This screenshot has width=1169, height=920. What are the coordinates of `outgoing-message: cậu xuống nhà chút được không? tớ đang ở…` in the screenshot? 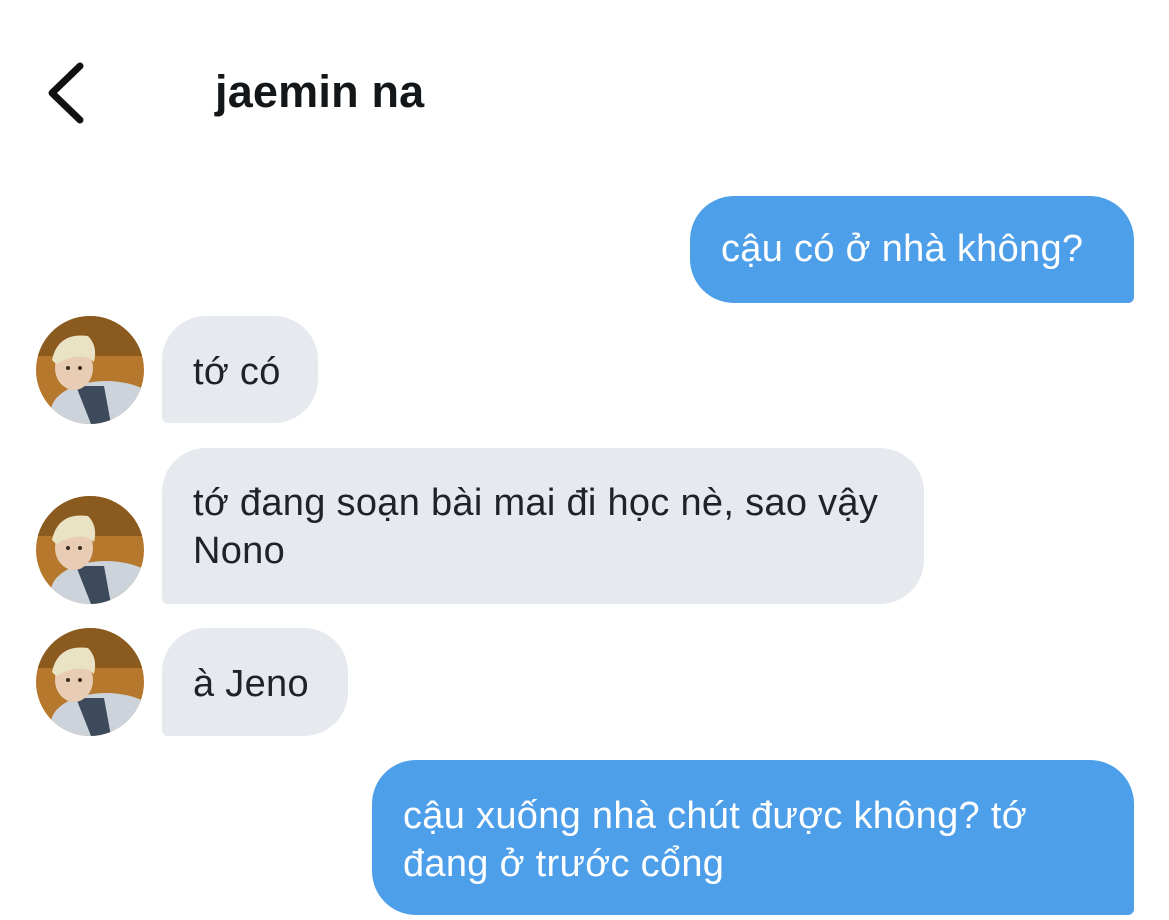 It's located at (753, 837).